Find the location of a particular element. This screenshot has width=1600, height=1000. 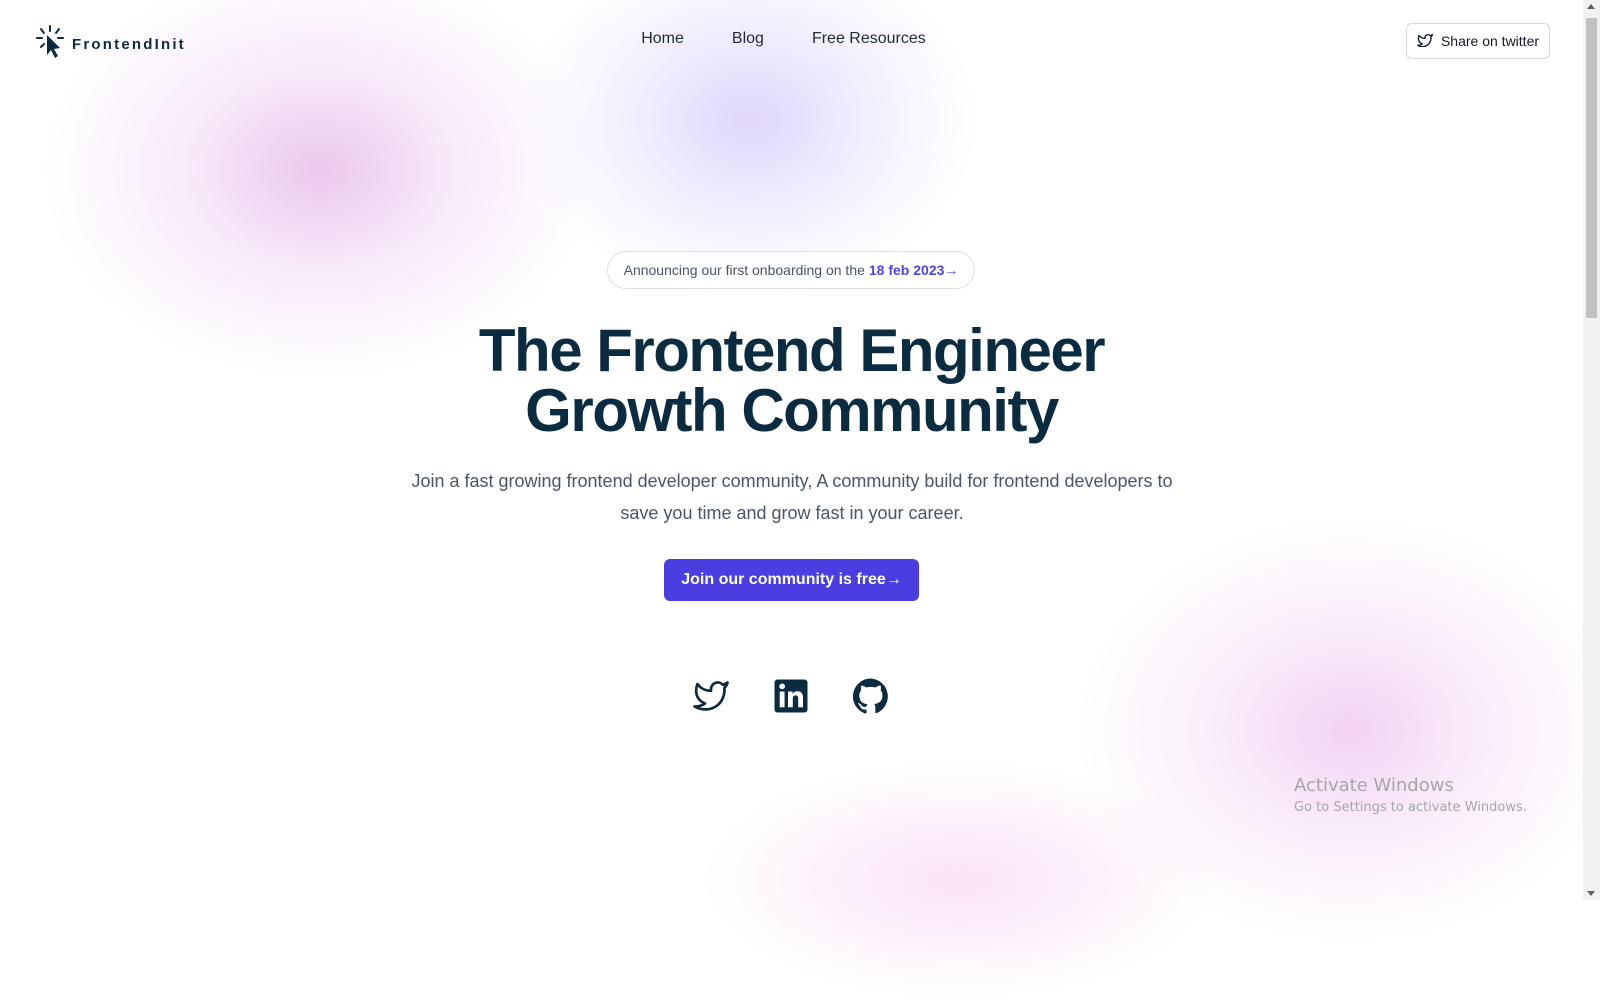

hero-title-line-2: Growth Community is located at coordinates (792, 410).